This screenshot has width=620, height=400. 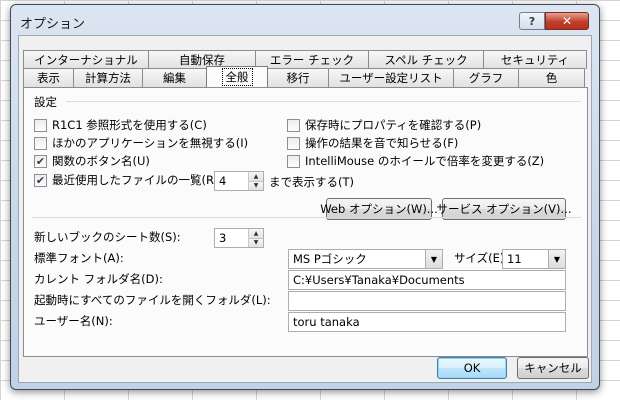 What do you see at coordinates (298, 77) in the screenshot?
I see `tab-transition: 移行` at bounding box center [298, 77].